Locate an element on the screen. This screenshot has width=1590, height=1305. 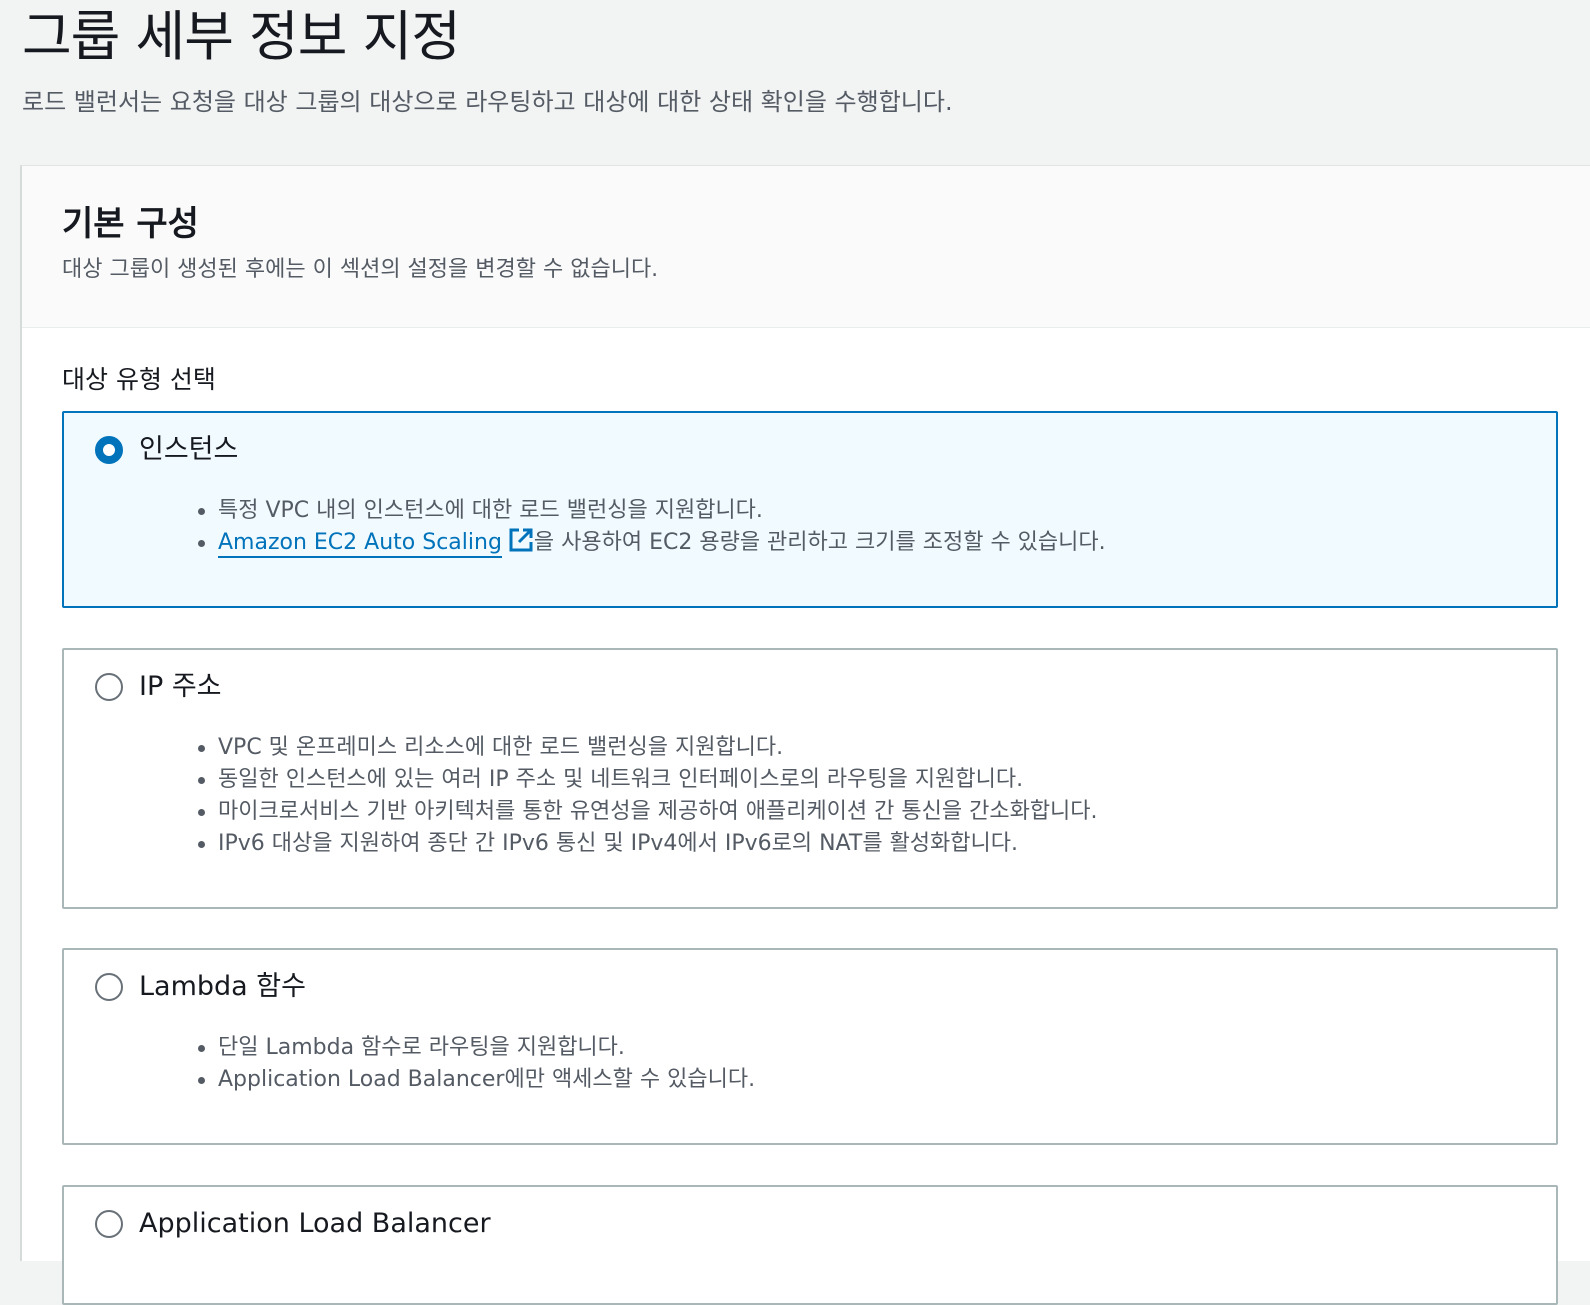
ec2-auto-scaling-link: Amazon EC2 Auto Scaling is located at coordinates (360, 544).